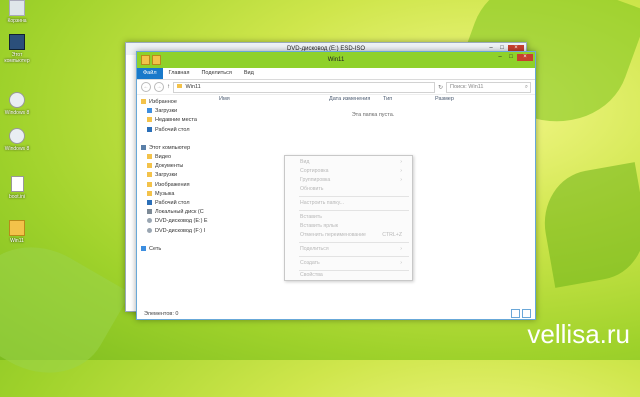 The height and width of the screenshot is (397, 640). I want to click on window-titlebar: Win11 – □ ×, so click(336, 60).